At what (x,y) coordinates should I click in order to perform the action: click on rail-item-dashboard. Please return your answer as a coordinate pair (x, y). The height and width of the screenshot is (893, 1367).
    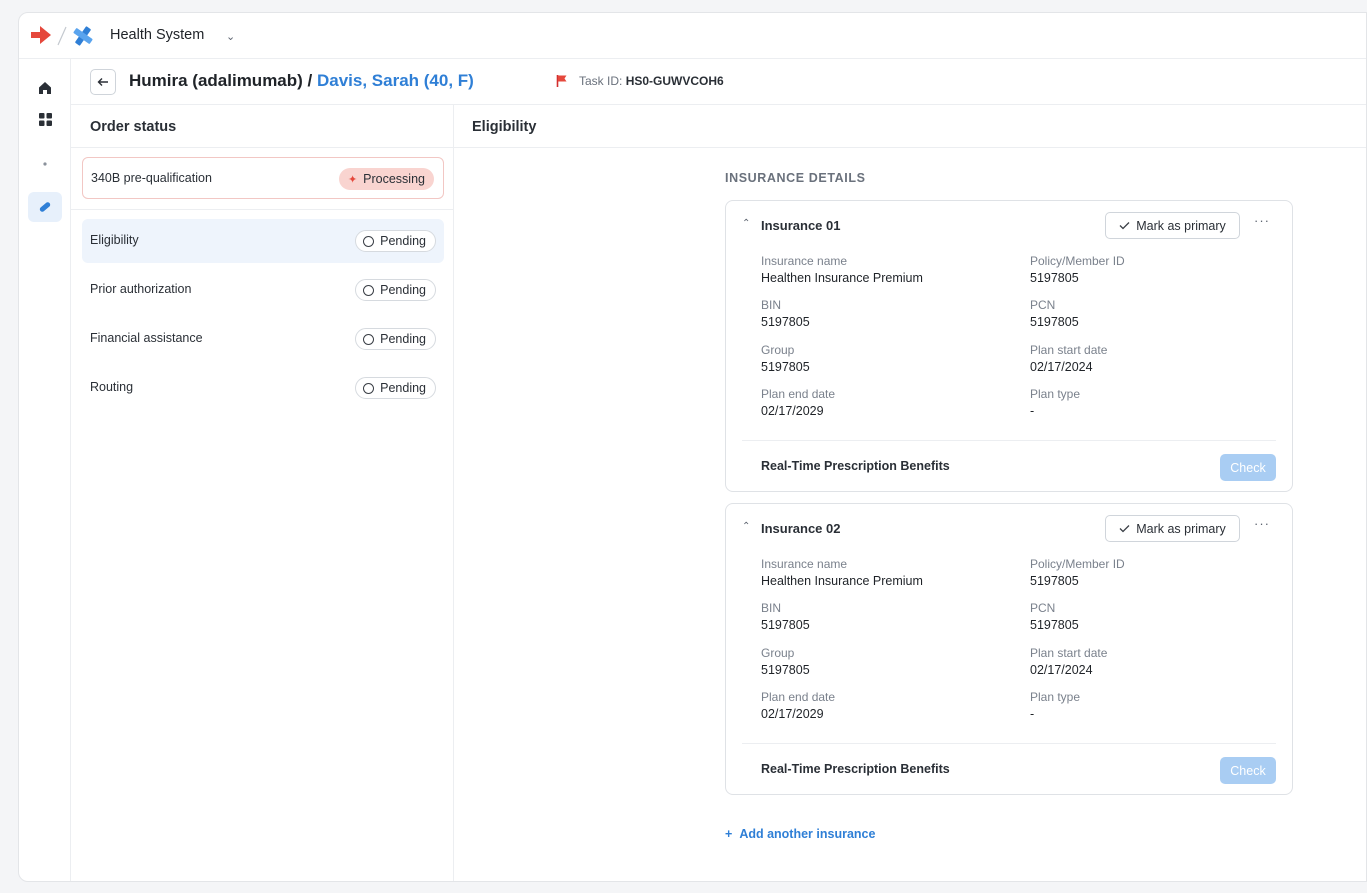
    Looking at the image, I should click on (45, 119).